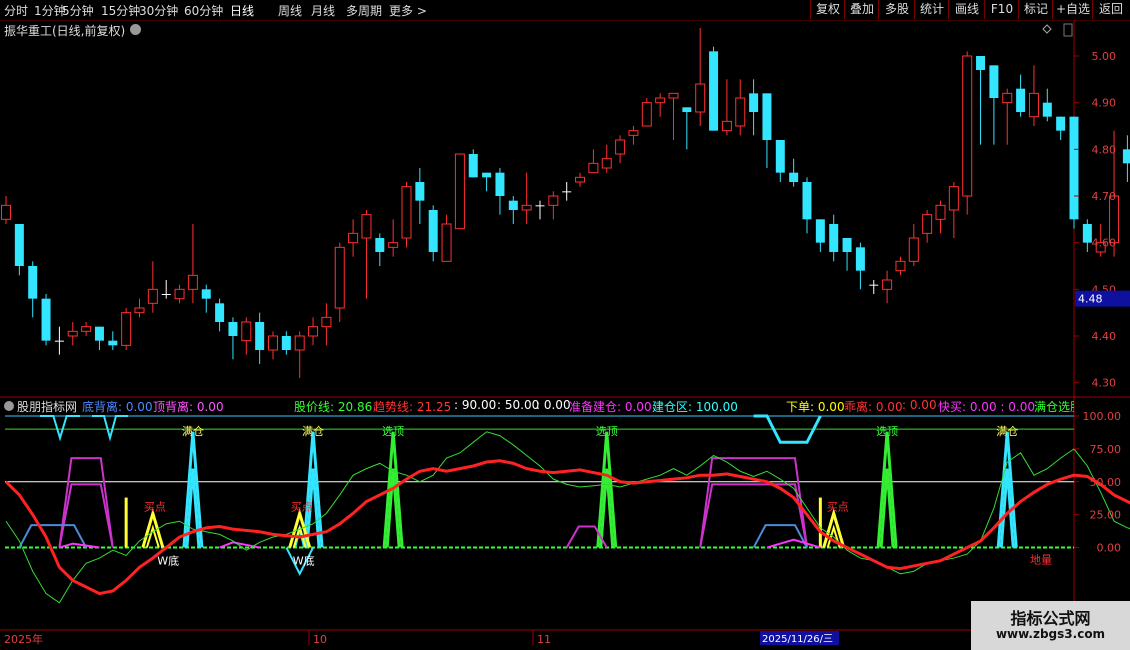  Describe the element at coordinates (873, 407) in the screenshot. I see `indicator-header-item: 乖离: 0.00` at that location.